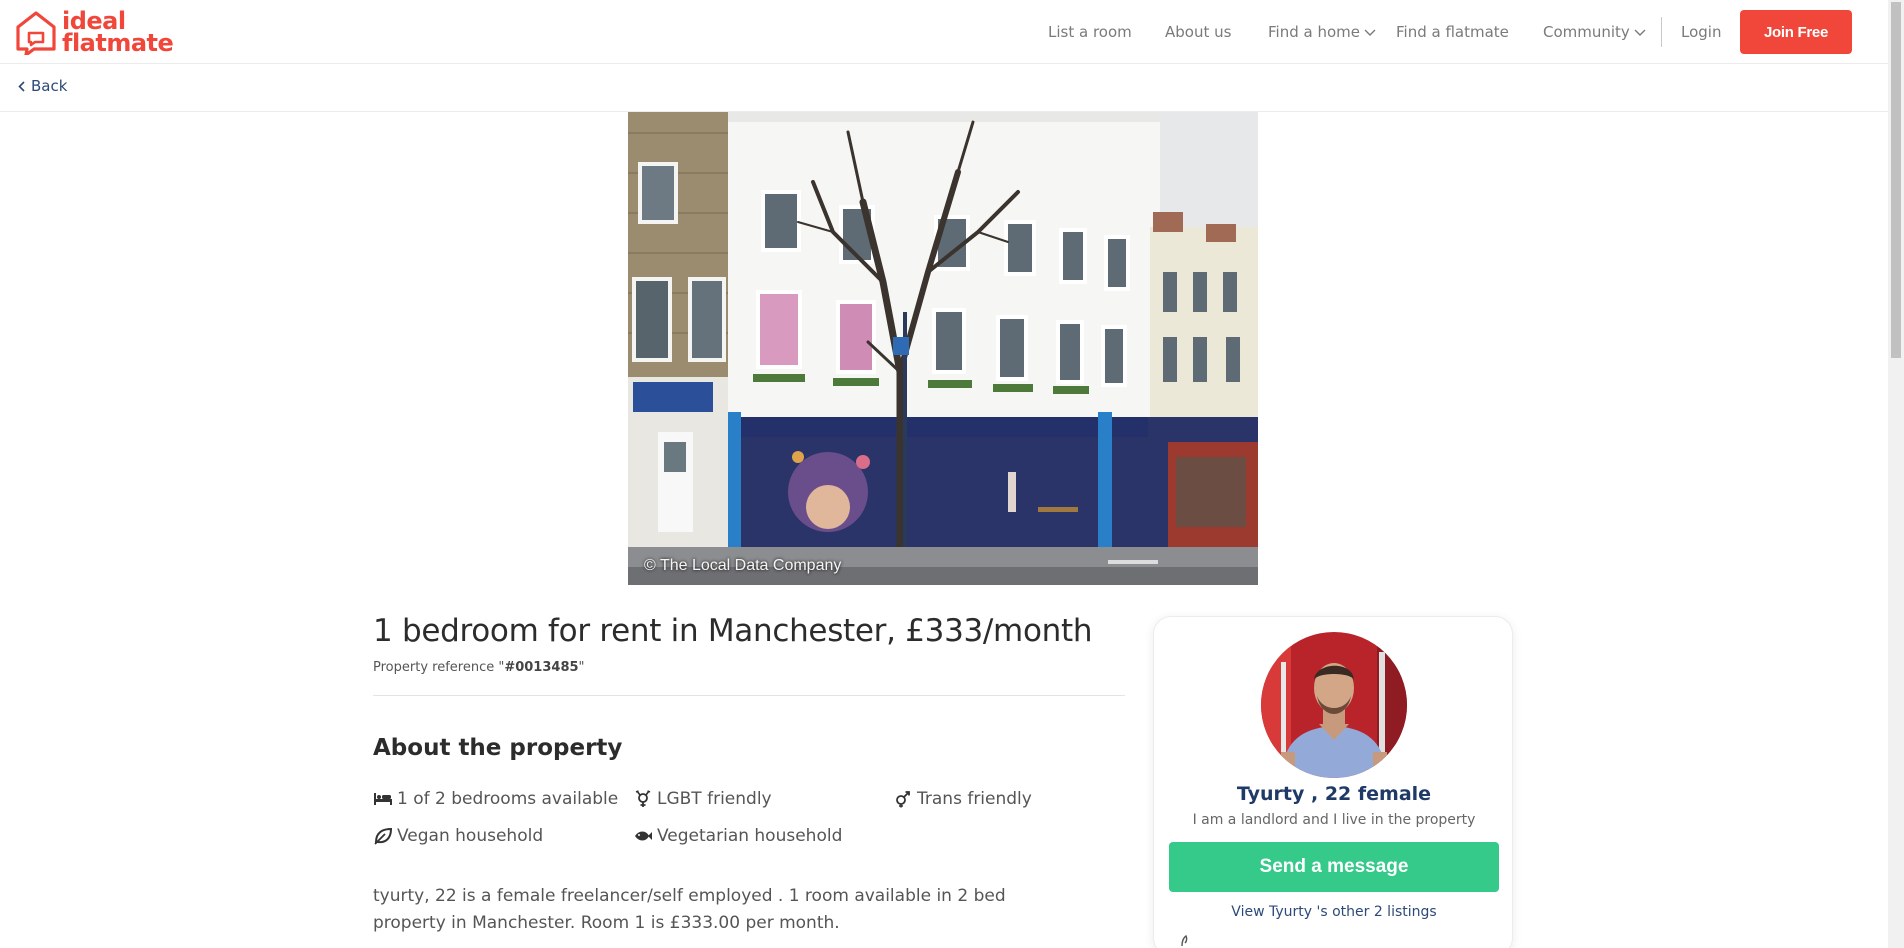  What do you see at coordinates (743, 565) in the screenshot?
I see `photo-caption: © The Local Data Company` at bounding box center [743, 565].